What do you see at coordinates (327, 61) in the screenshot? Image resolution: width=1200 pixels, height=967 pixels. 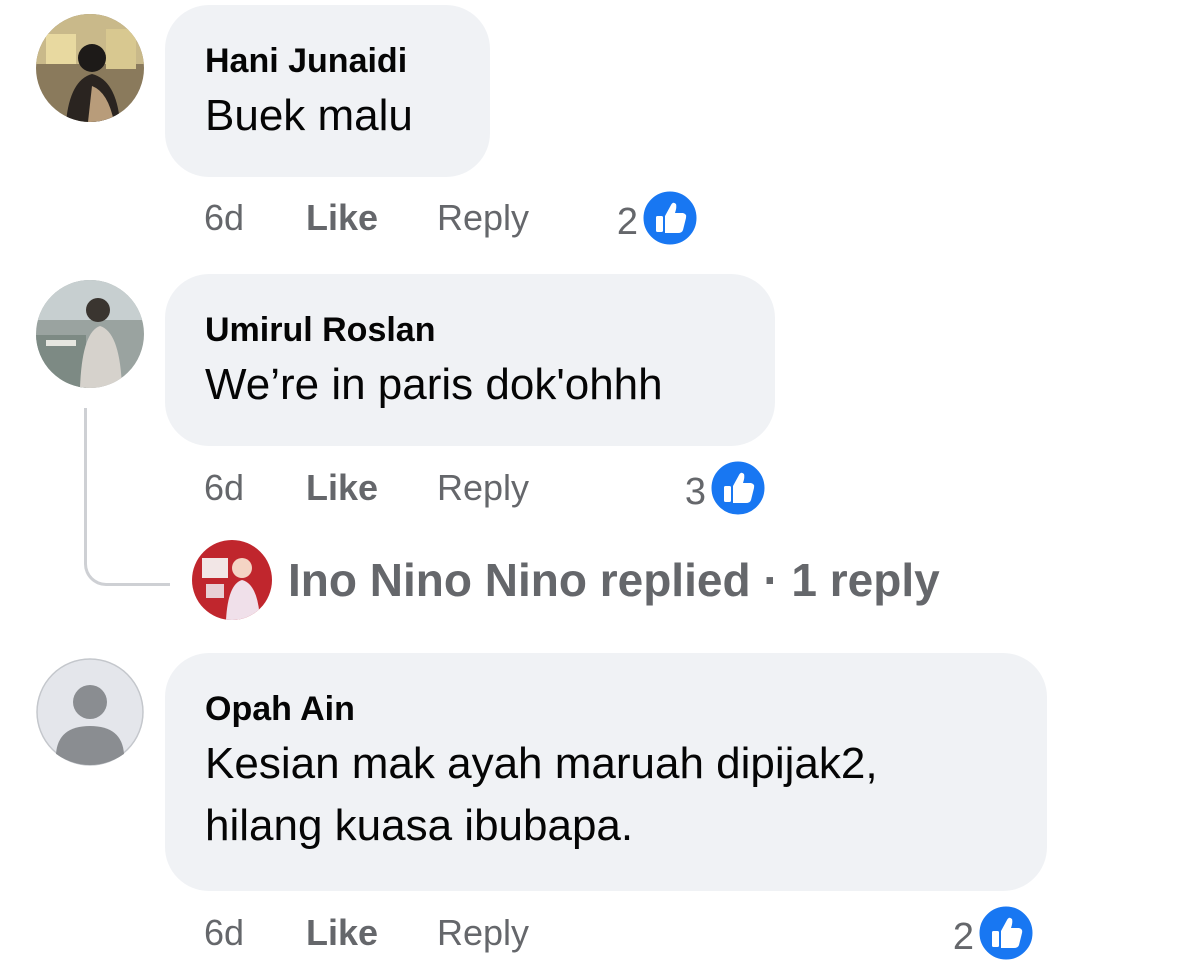 I see `comment-author: Hani Junaidi` at bounding box center [327, 61].